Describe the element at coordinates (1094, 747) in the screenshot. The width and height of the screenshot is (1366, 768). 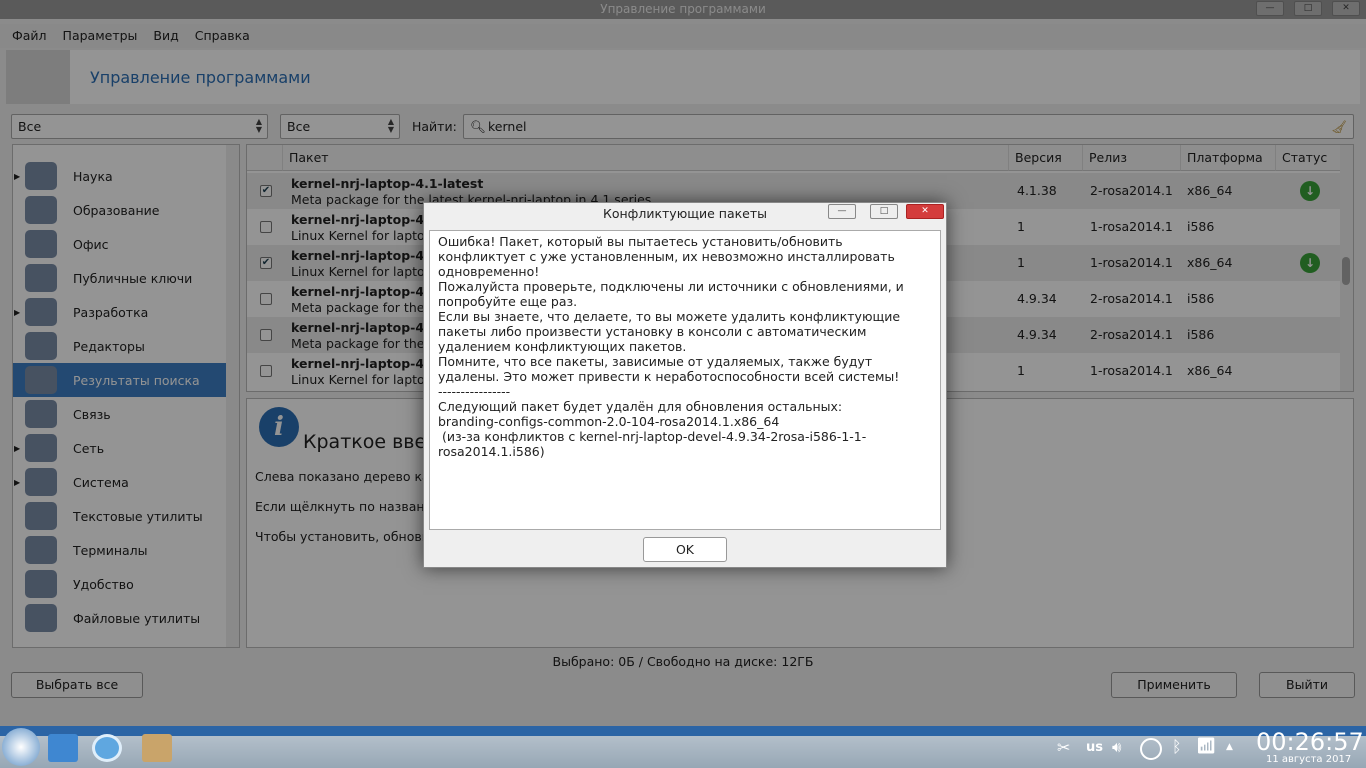
I see `keyboard-layout: us` at that location.